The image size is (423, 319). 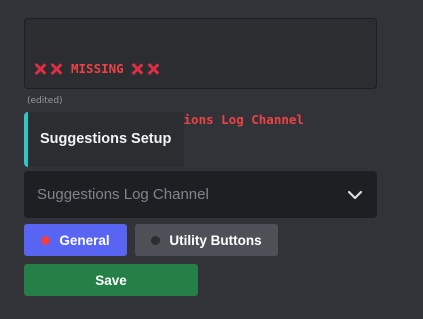 What do you see at coordinates (46, 240) in the screenshot?
I see `red-circle-icon` at bounding box center [46, 240].